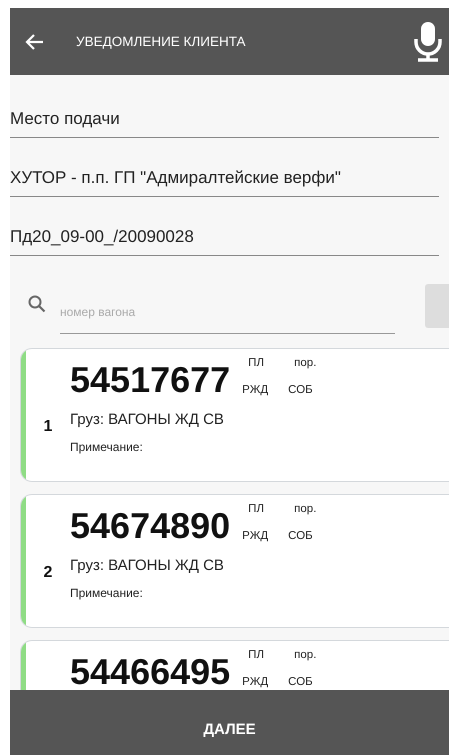 This screenshot has width=449, height=755. I want to click on search-icon, so click(37, 304).